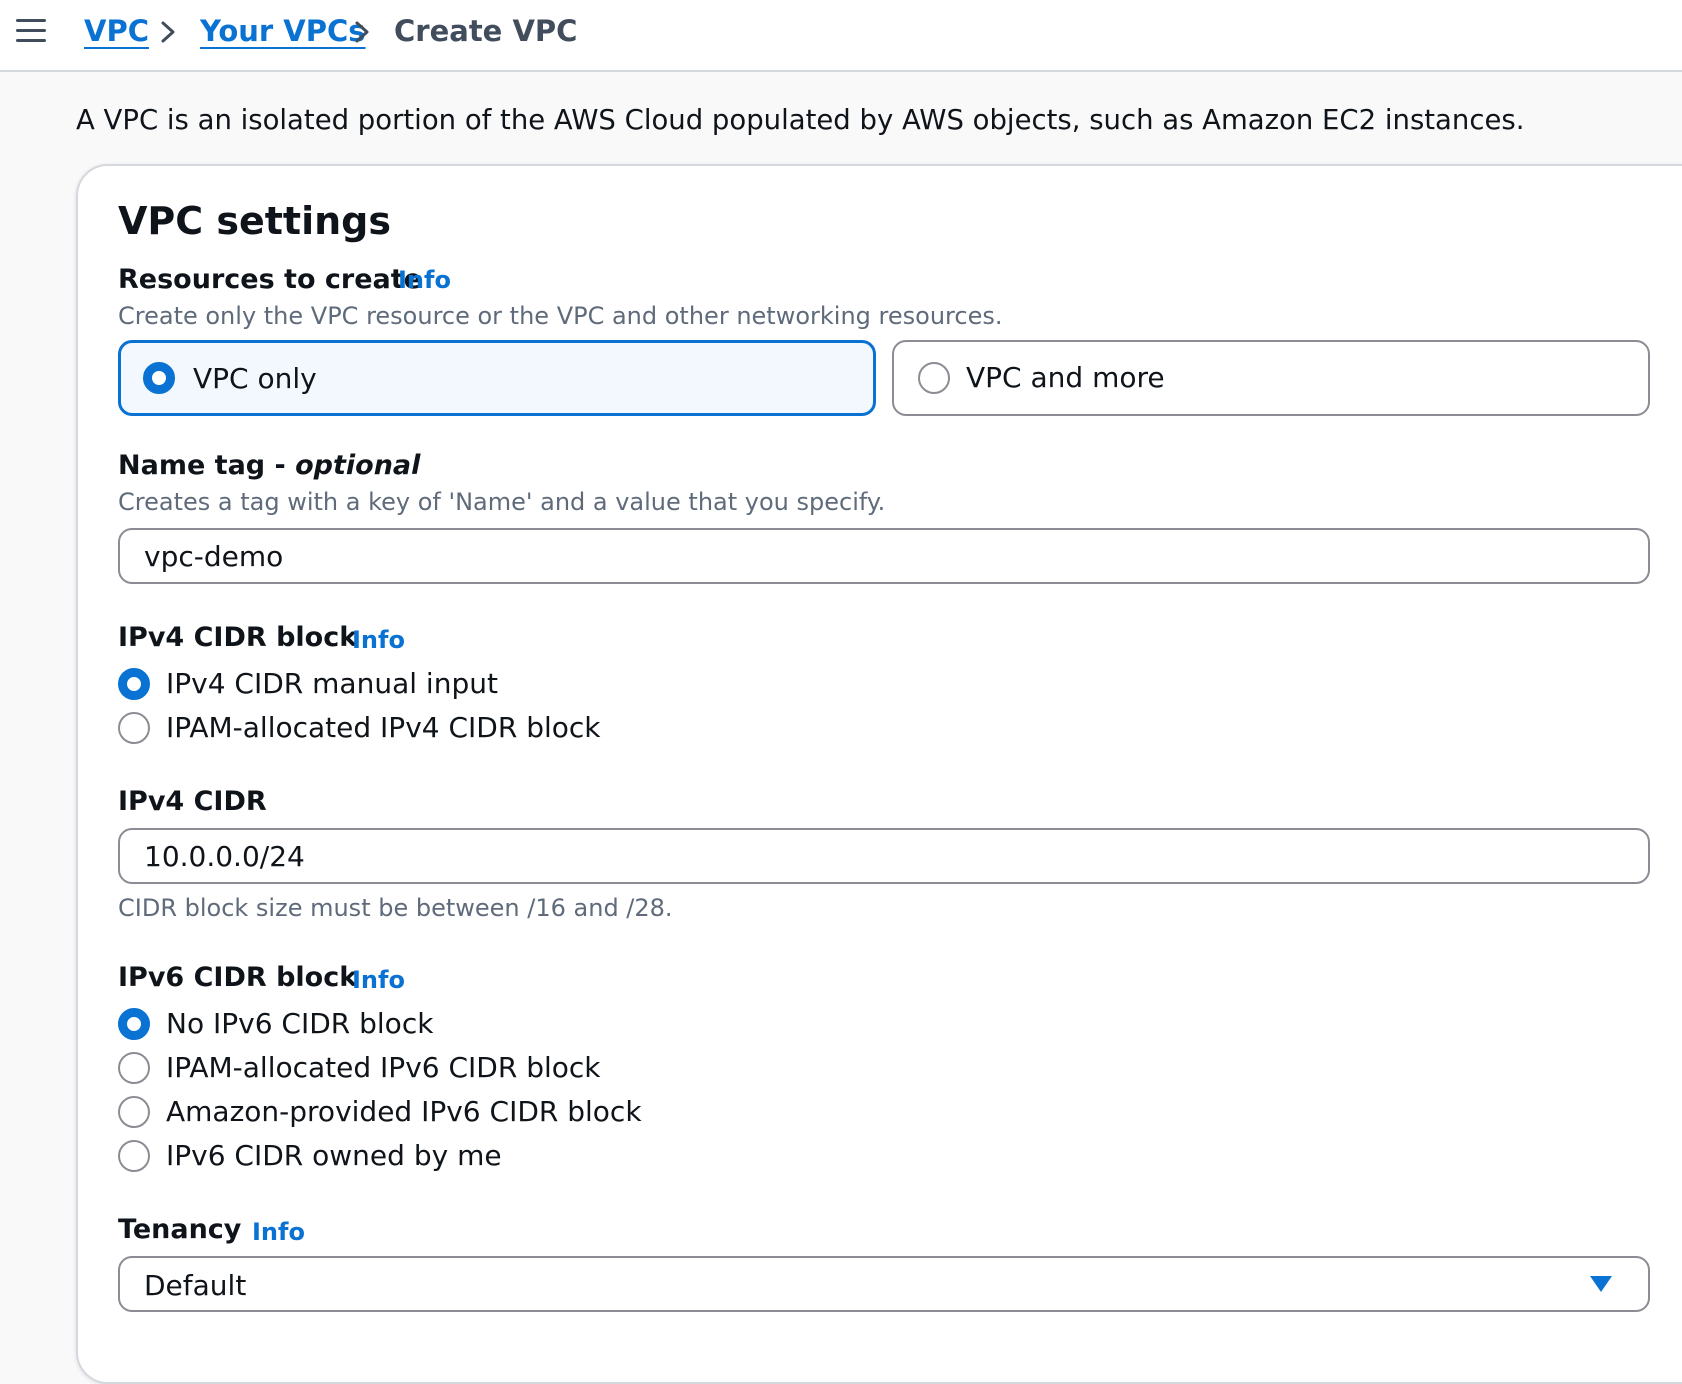  I want to click on ipv4-manual-input-label: IPv4 CIDR manual input, so click(332, 684).